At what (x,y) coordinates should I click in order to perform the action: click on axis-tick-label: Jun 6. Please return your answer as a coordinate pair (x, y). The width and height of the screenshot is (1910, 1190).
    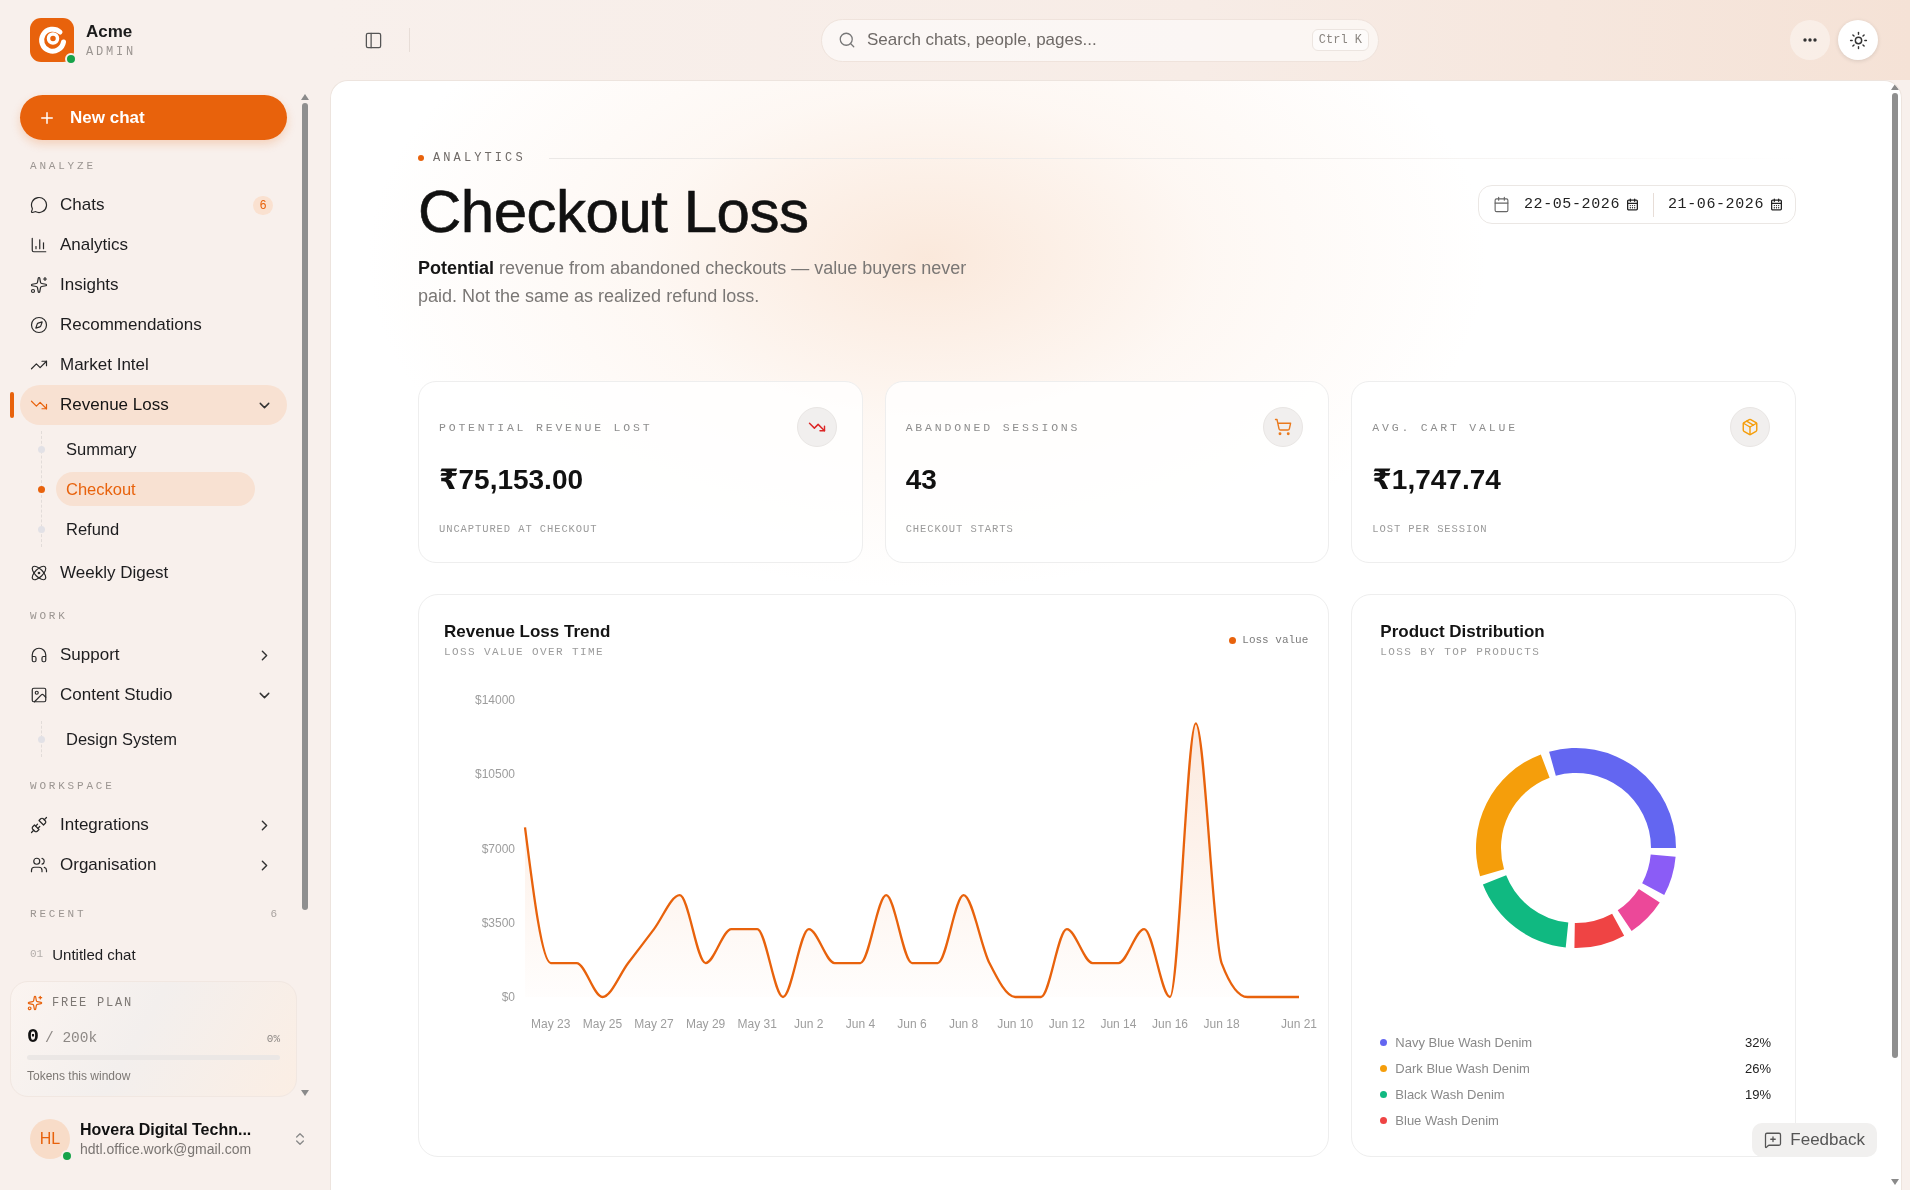
    Looking at the image, I should click on (912, 1024).